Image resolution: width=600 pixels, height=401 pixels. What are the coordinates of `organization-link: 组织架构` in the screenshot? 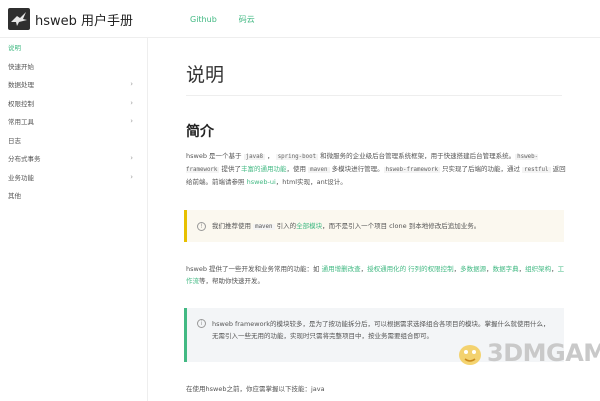 It's located at (538, 269).